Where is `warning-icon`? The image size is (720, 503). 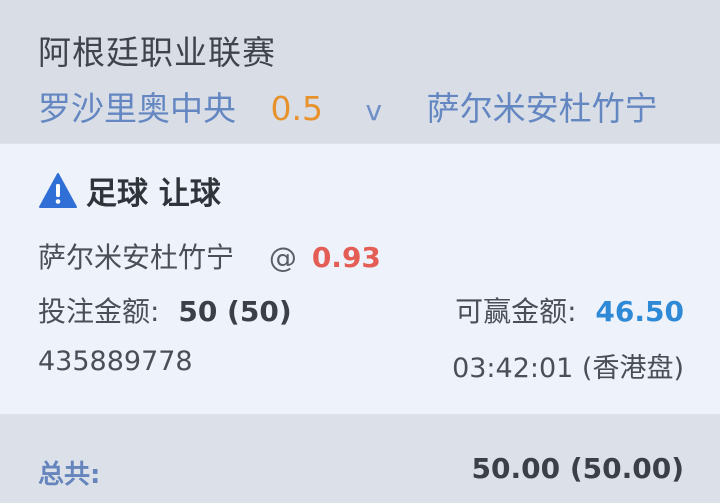 warning-icon is located at coordinates (58, 190).